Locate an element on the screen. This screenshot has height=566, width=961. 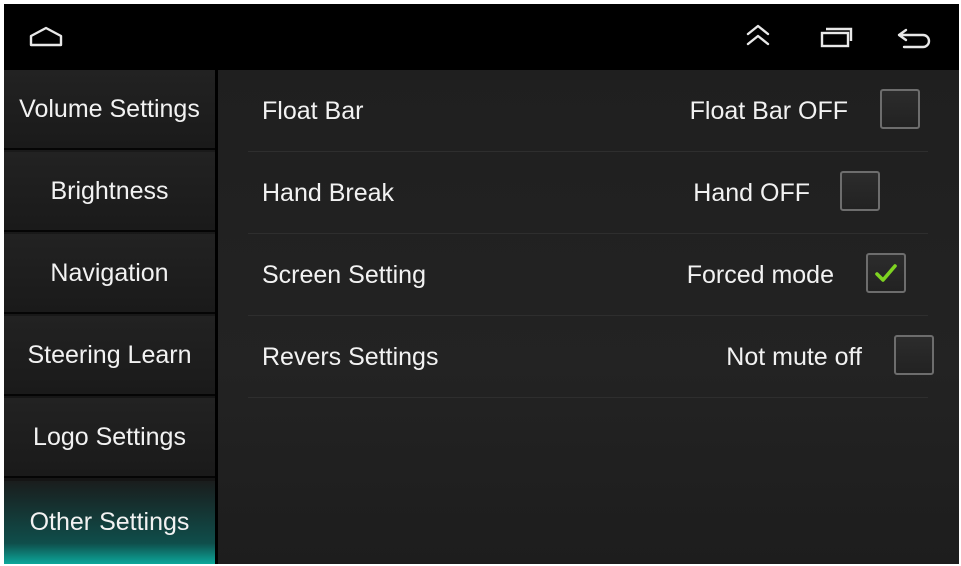
screen-setting-checkbox is located at coordinates (886, 273).